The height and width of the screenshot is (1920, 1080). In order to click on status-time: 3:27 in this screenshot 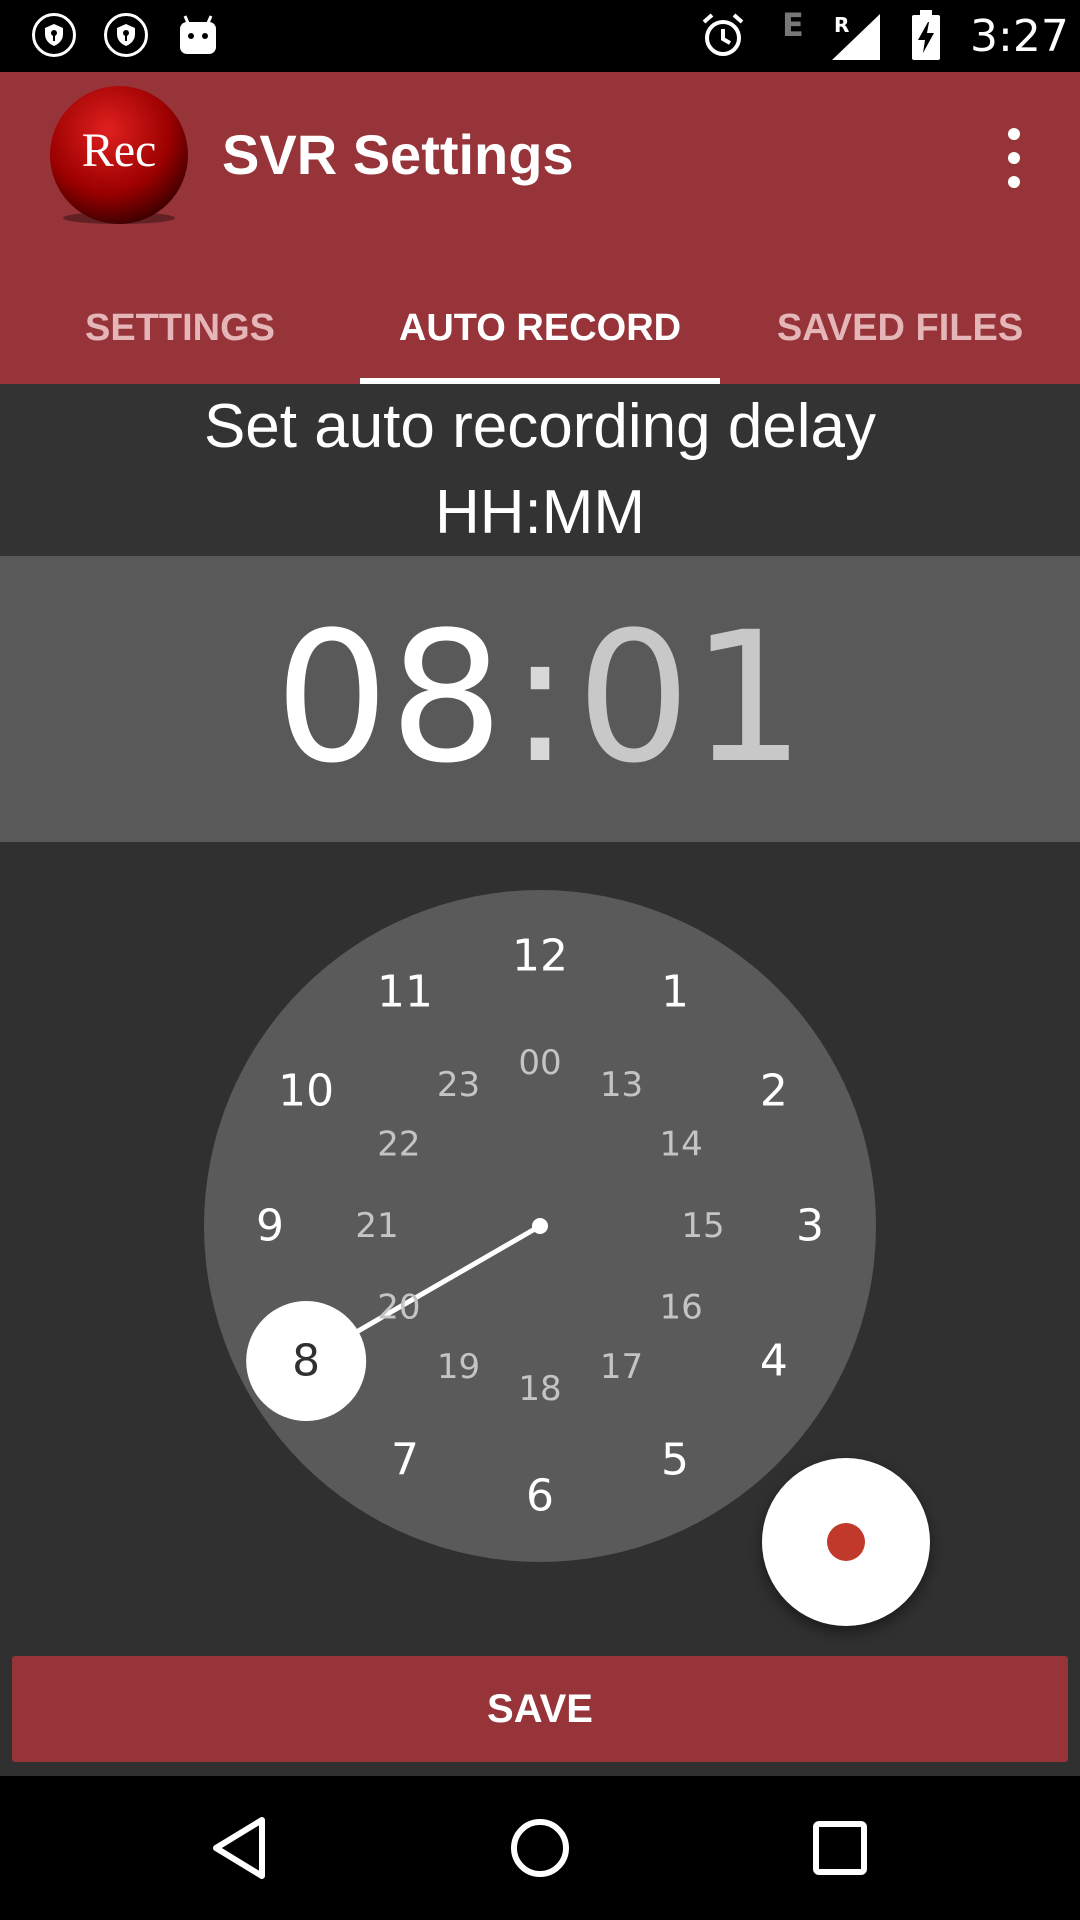, I will do `click(1019, 36)`.